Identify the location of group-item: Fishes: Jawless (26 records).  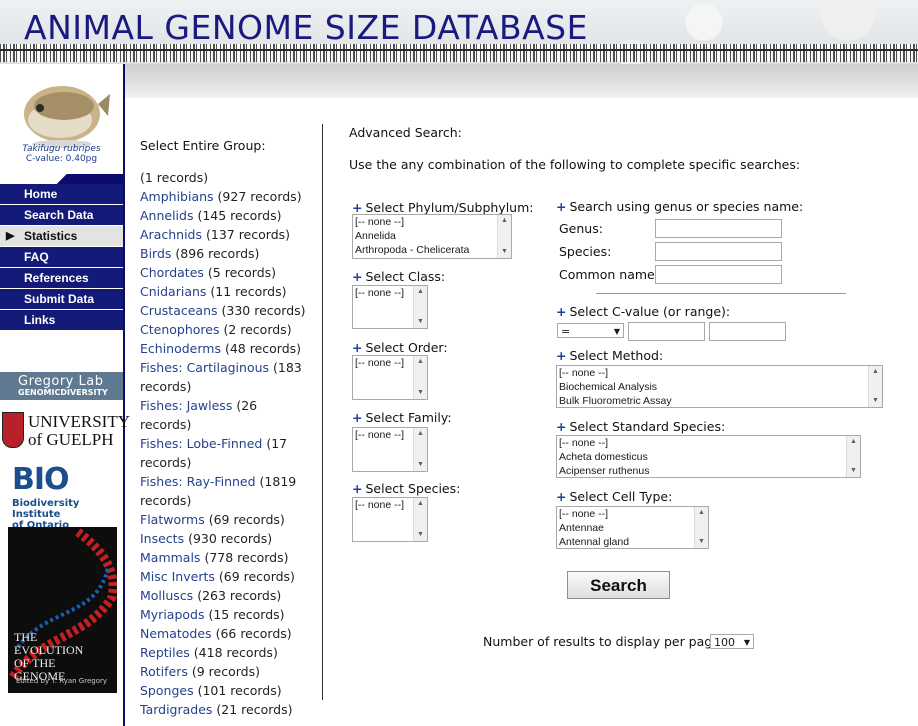
(225, 415).